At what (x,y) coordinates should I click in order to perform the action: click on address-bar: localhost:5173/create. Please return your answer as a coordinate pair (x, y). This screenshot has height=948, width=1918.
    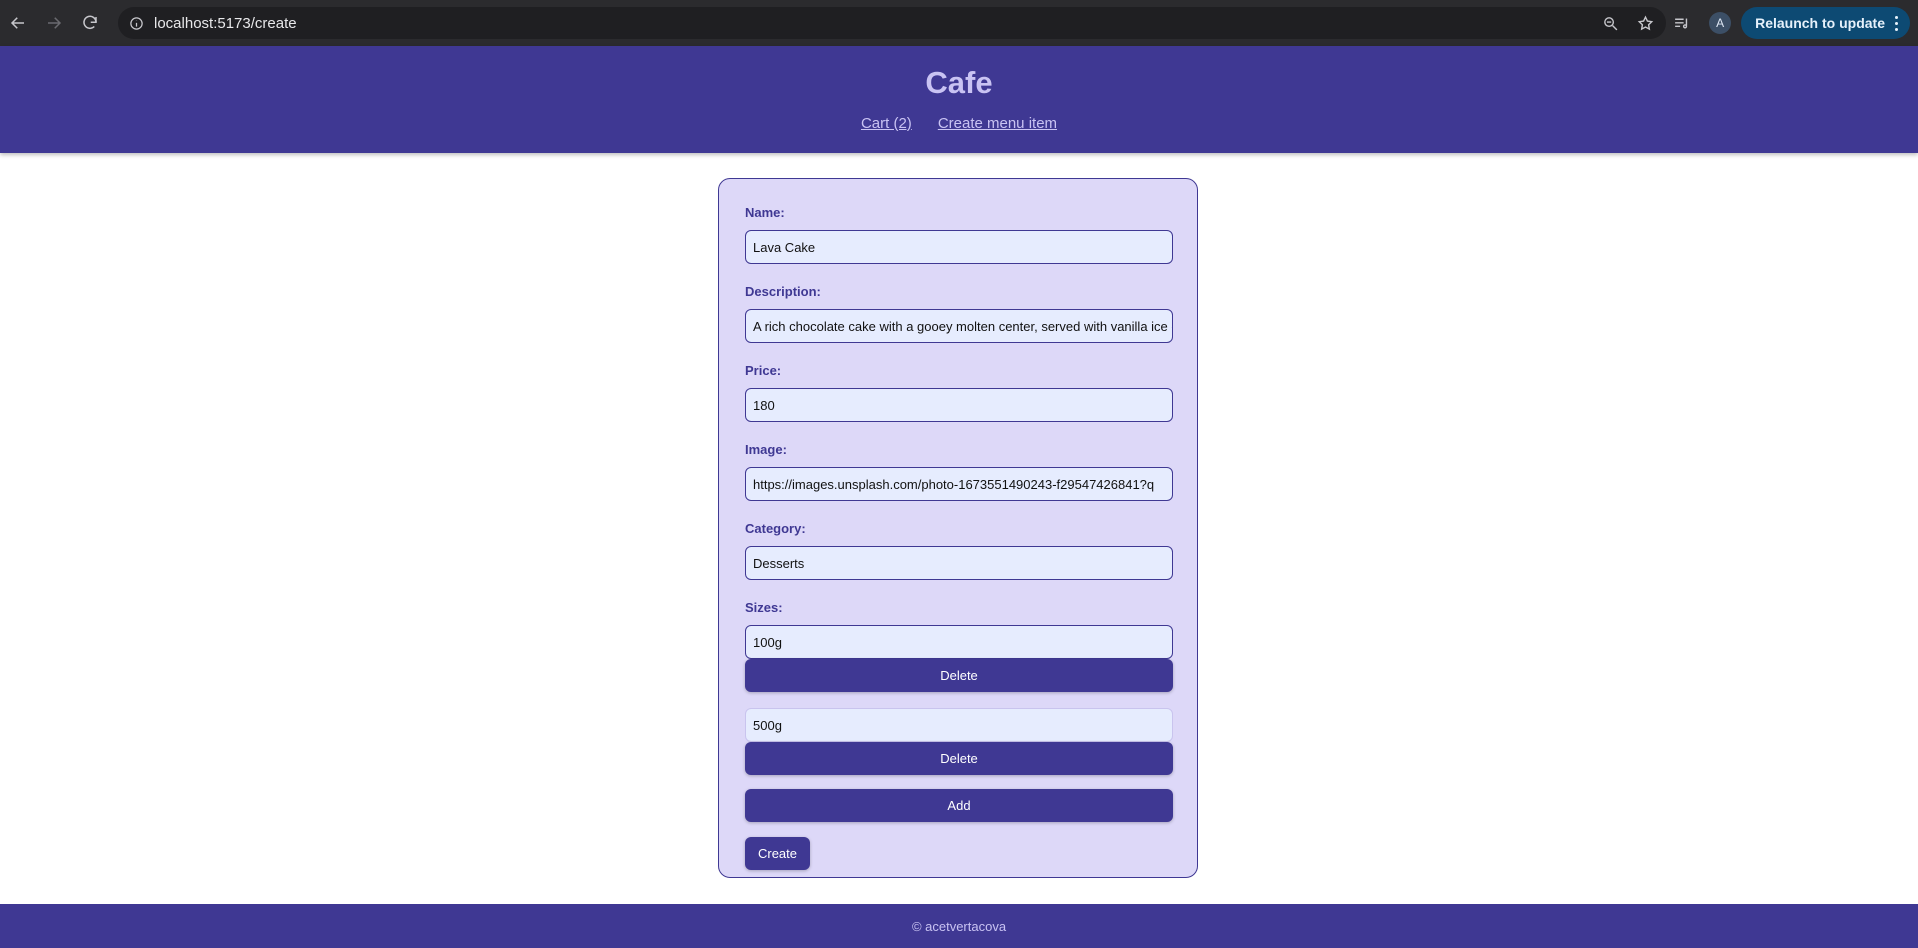
    Looking at the image, I should click on (892, 23).